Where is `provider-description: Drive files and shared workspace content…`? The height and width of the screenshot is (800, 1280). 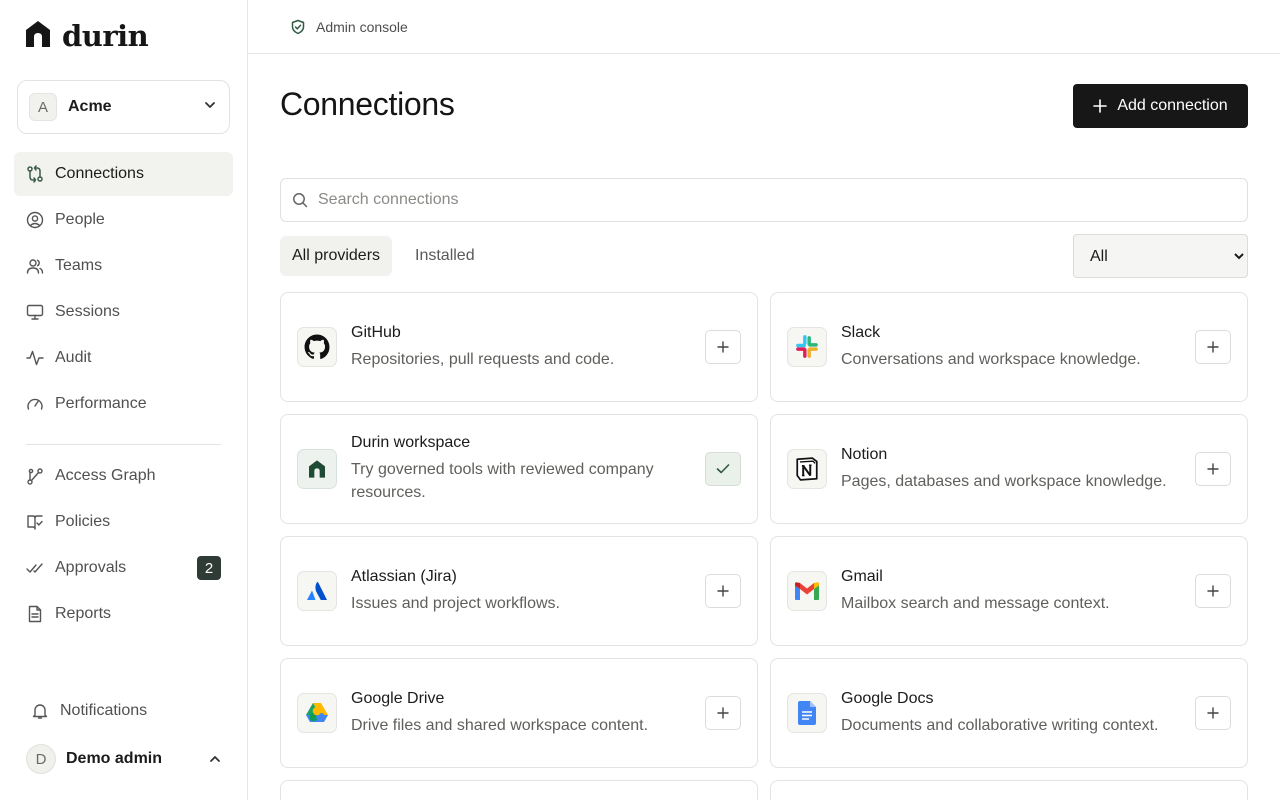 provider-description: Drive files and shared workspace content… is located at coordinates (500, 725).